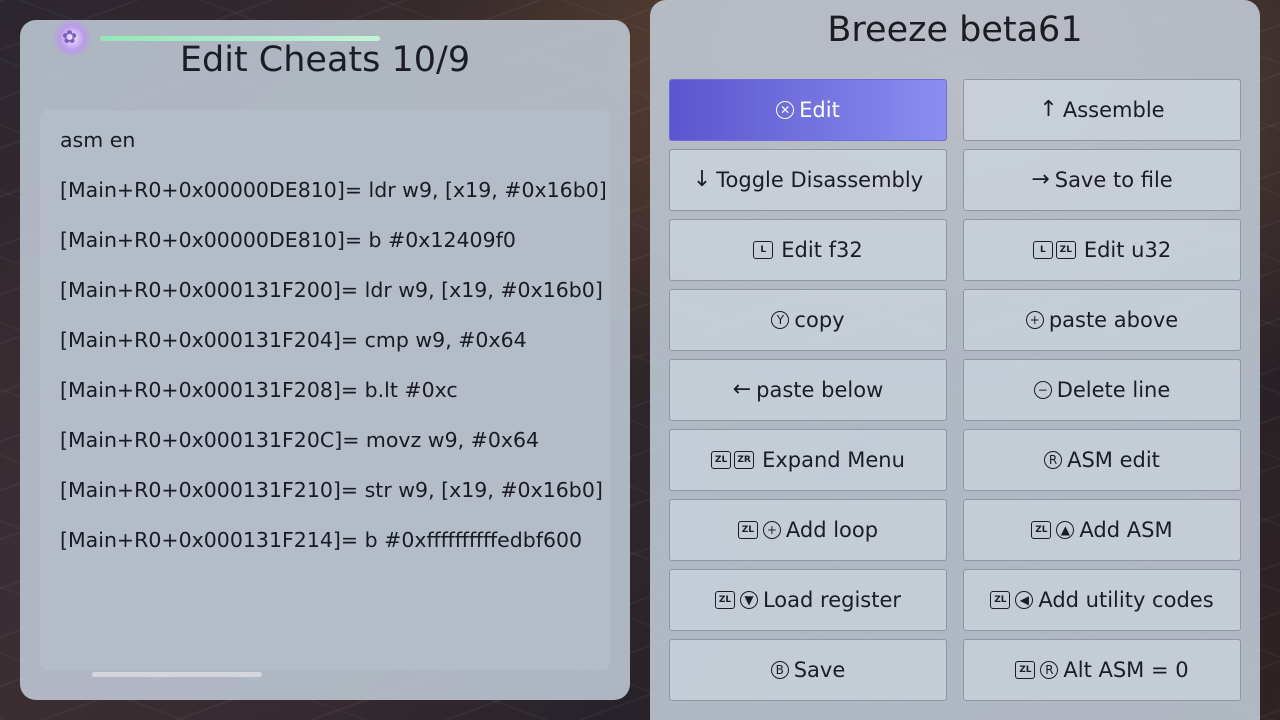 This screenshot has width=1280, height=720. Describe the element at coordinates (97, 140) in the screenshot. I see `code-line: asm en` at that location.